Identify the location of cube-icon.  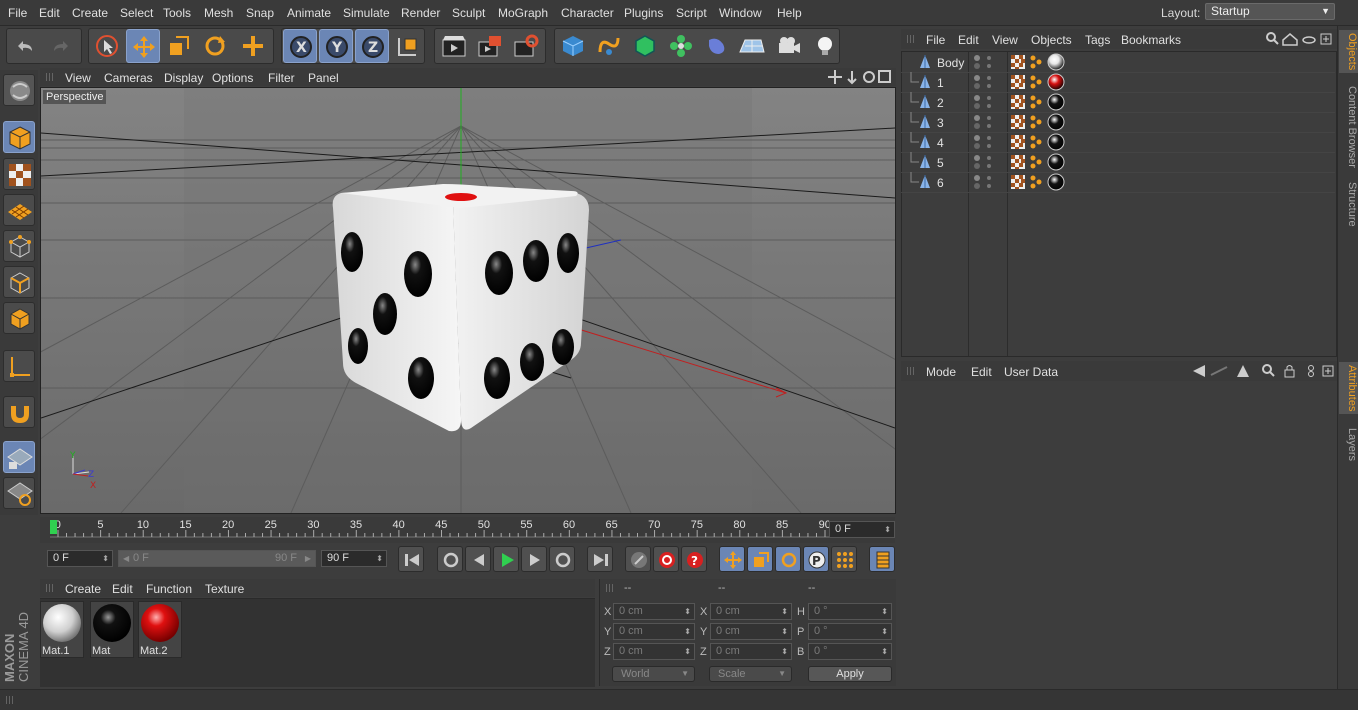
(573, 46).